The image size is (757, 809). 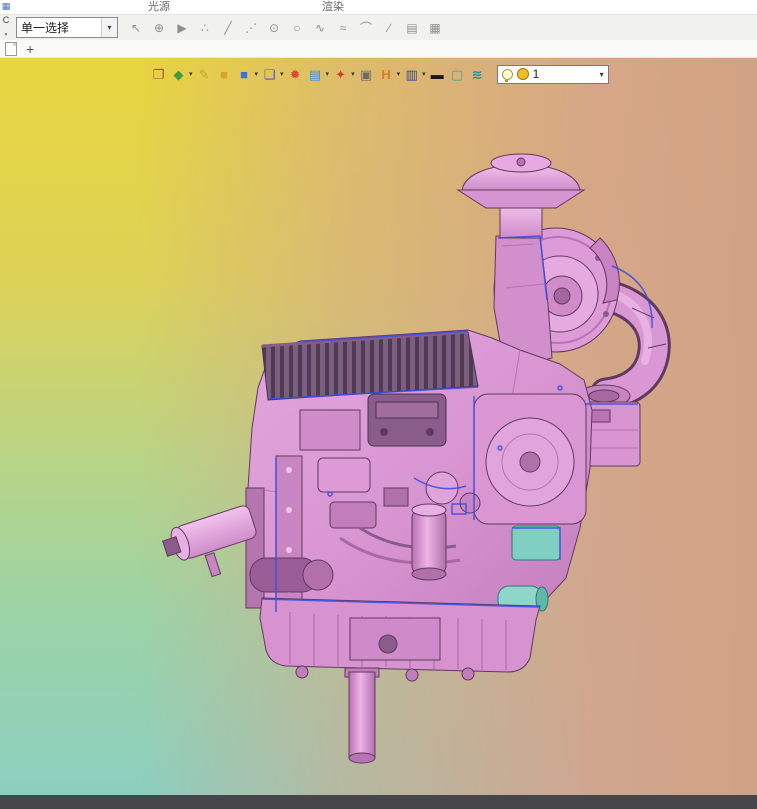 What do you see at coordinates (158, 74) in the screenshot?
I see `render-window-icon: ❐` at bounding box center [158, 74].